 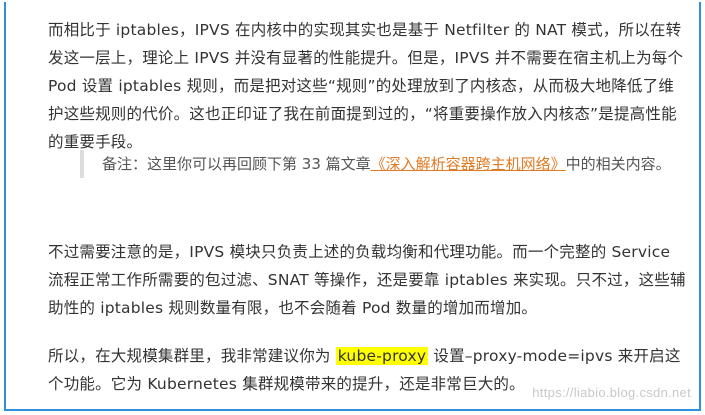 I want to click on bottom-border, so click(x=352, y=410).